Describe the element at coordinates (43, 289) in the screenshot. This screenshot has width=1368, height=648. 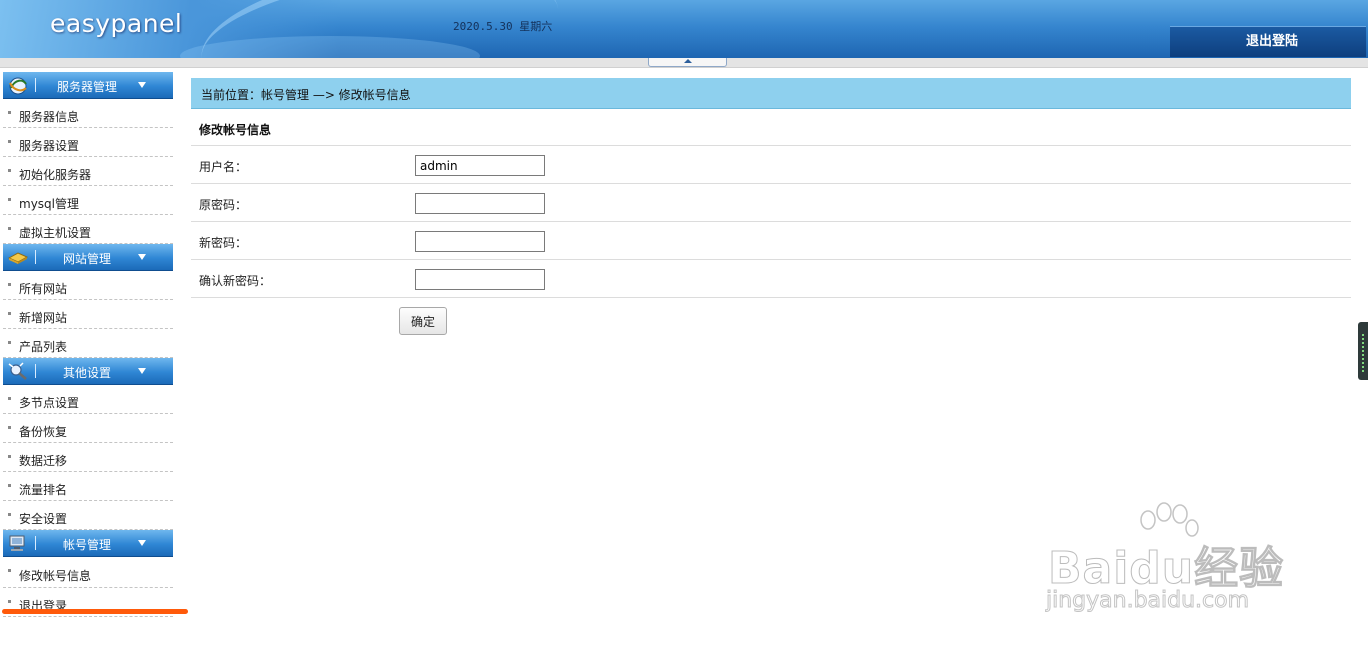
I see `sidebar-item-label: 所有网站` at that location.